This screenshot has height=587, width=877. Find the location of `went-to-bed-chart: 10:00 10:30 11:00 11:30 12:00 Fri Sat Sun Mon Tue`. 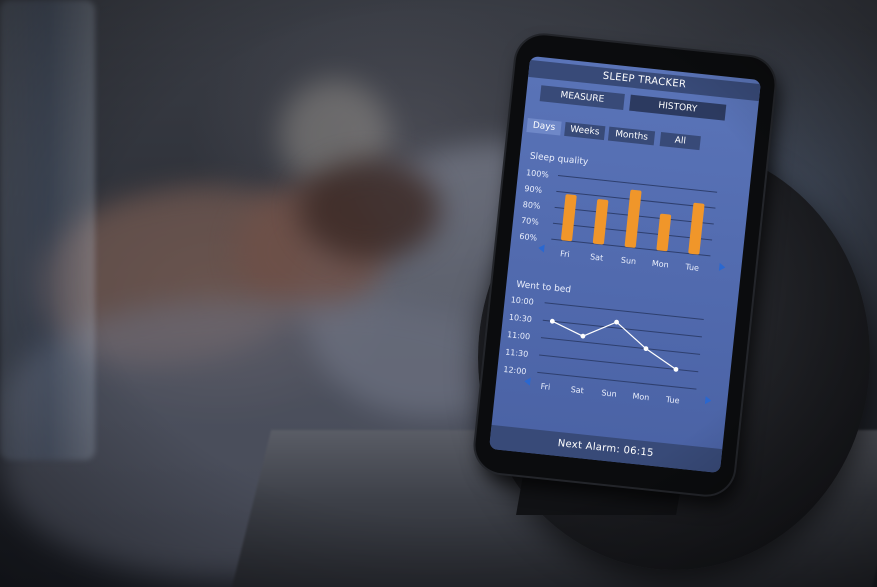

went-to-bed-chart: 10:00 10:30 11:00 11:30 12:00 Fri Sat Sun Mon Tue is located at coordinates (607, 350).